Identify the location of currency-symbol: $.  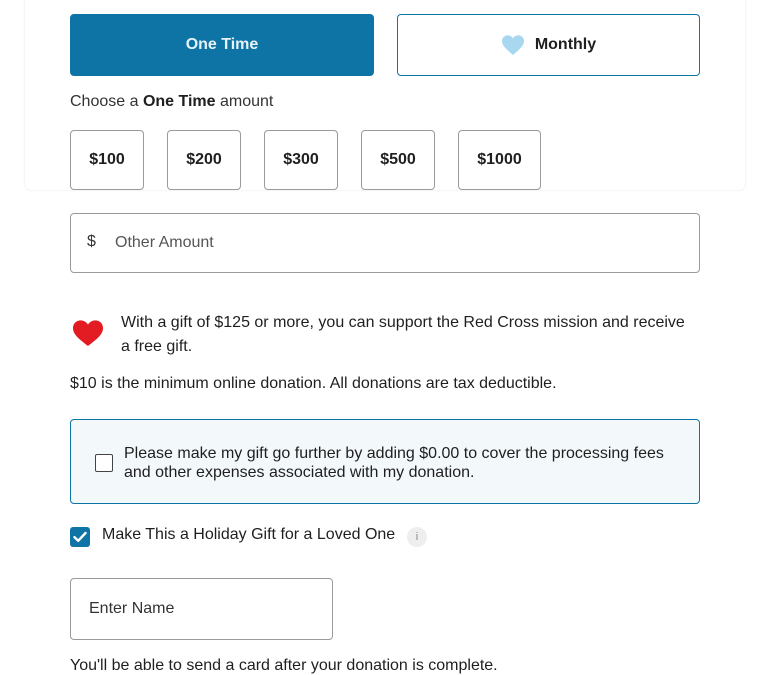
(91, 241).